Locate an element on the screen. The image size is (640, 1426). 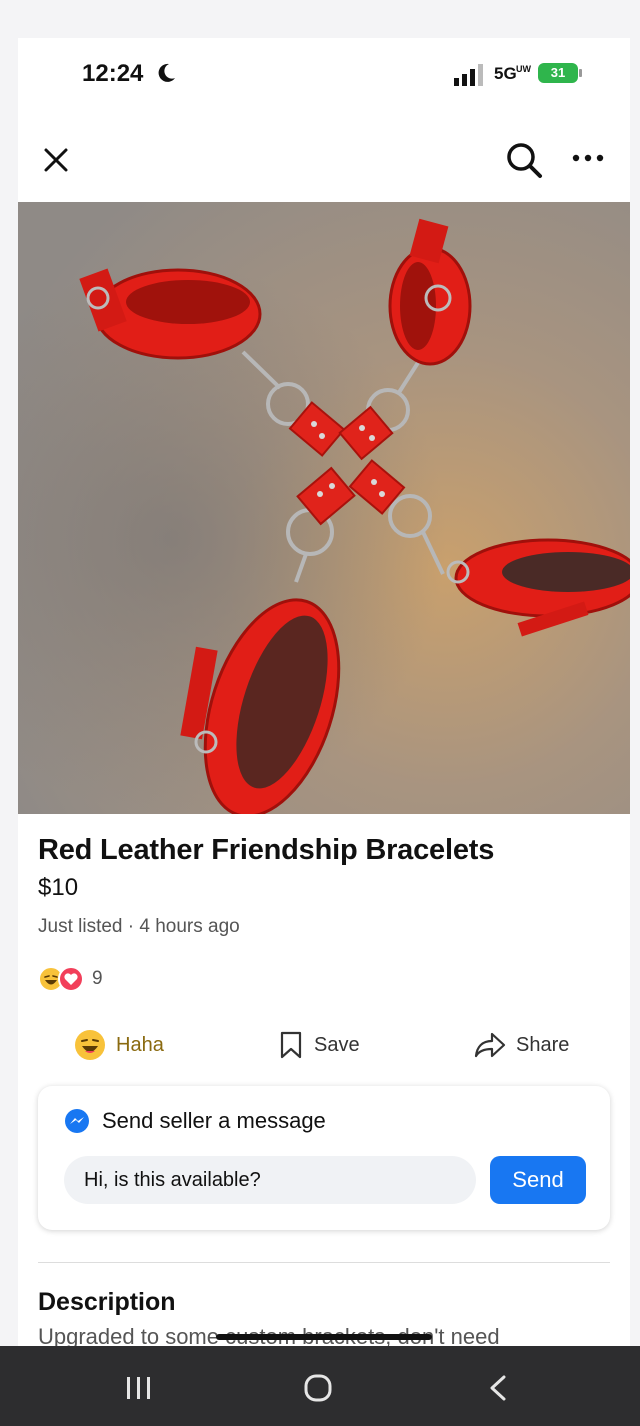
heart-icon is located at coordinates (71, 979).